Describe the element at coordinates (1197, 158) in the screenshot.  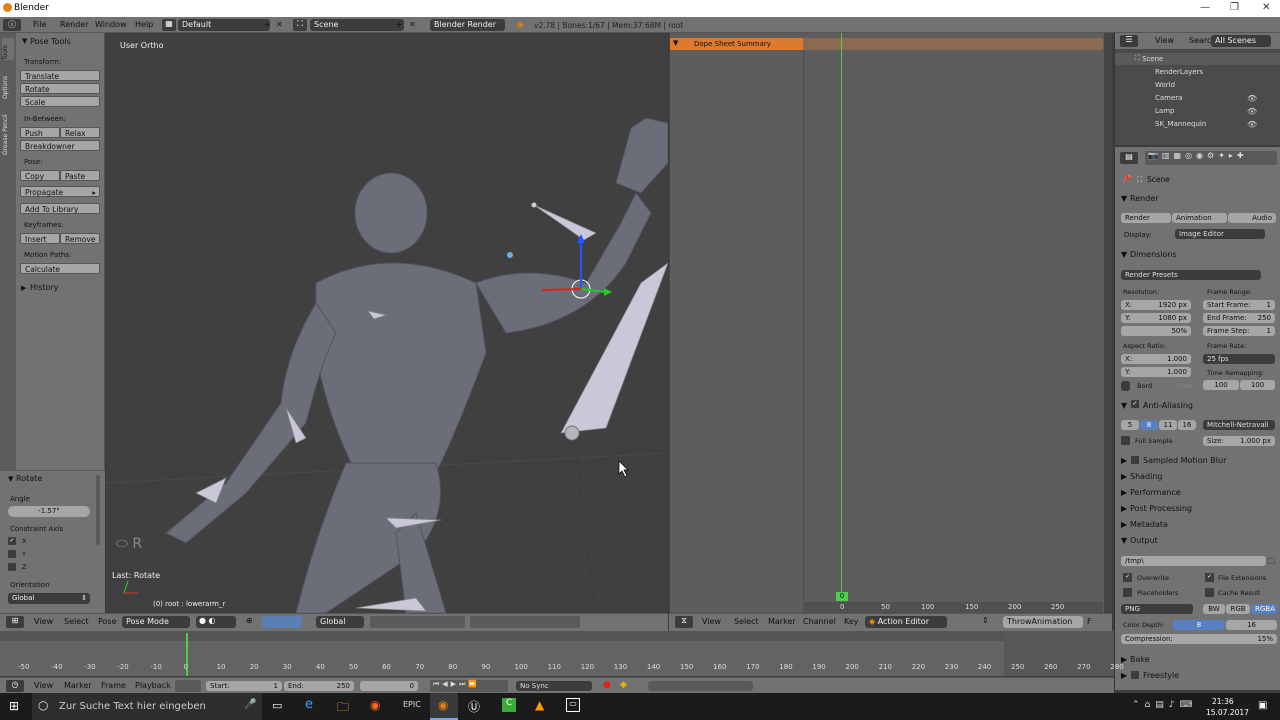
I see `properties-context-tabs: ▤ 📷▥▦◎◉⚙✦▸✚` at that location.